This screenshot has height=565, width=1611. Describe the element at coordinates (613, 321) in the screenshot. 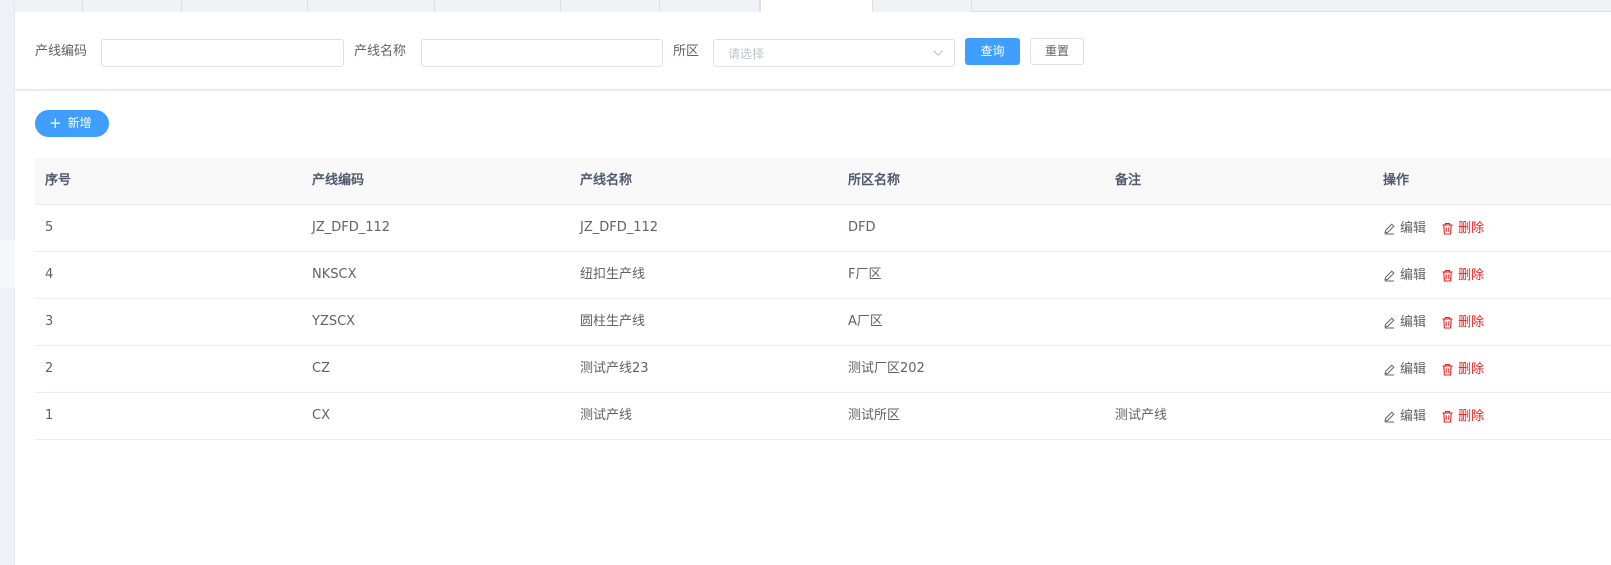

I see `cell-name: 圆柱生产线` at that location.